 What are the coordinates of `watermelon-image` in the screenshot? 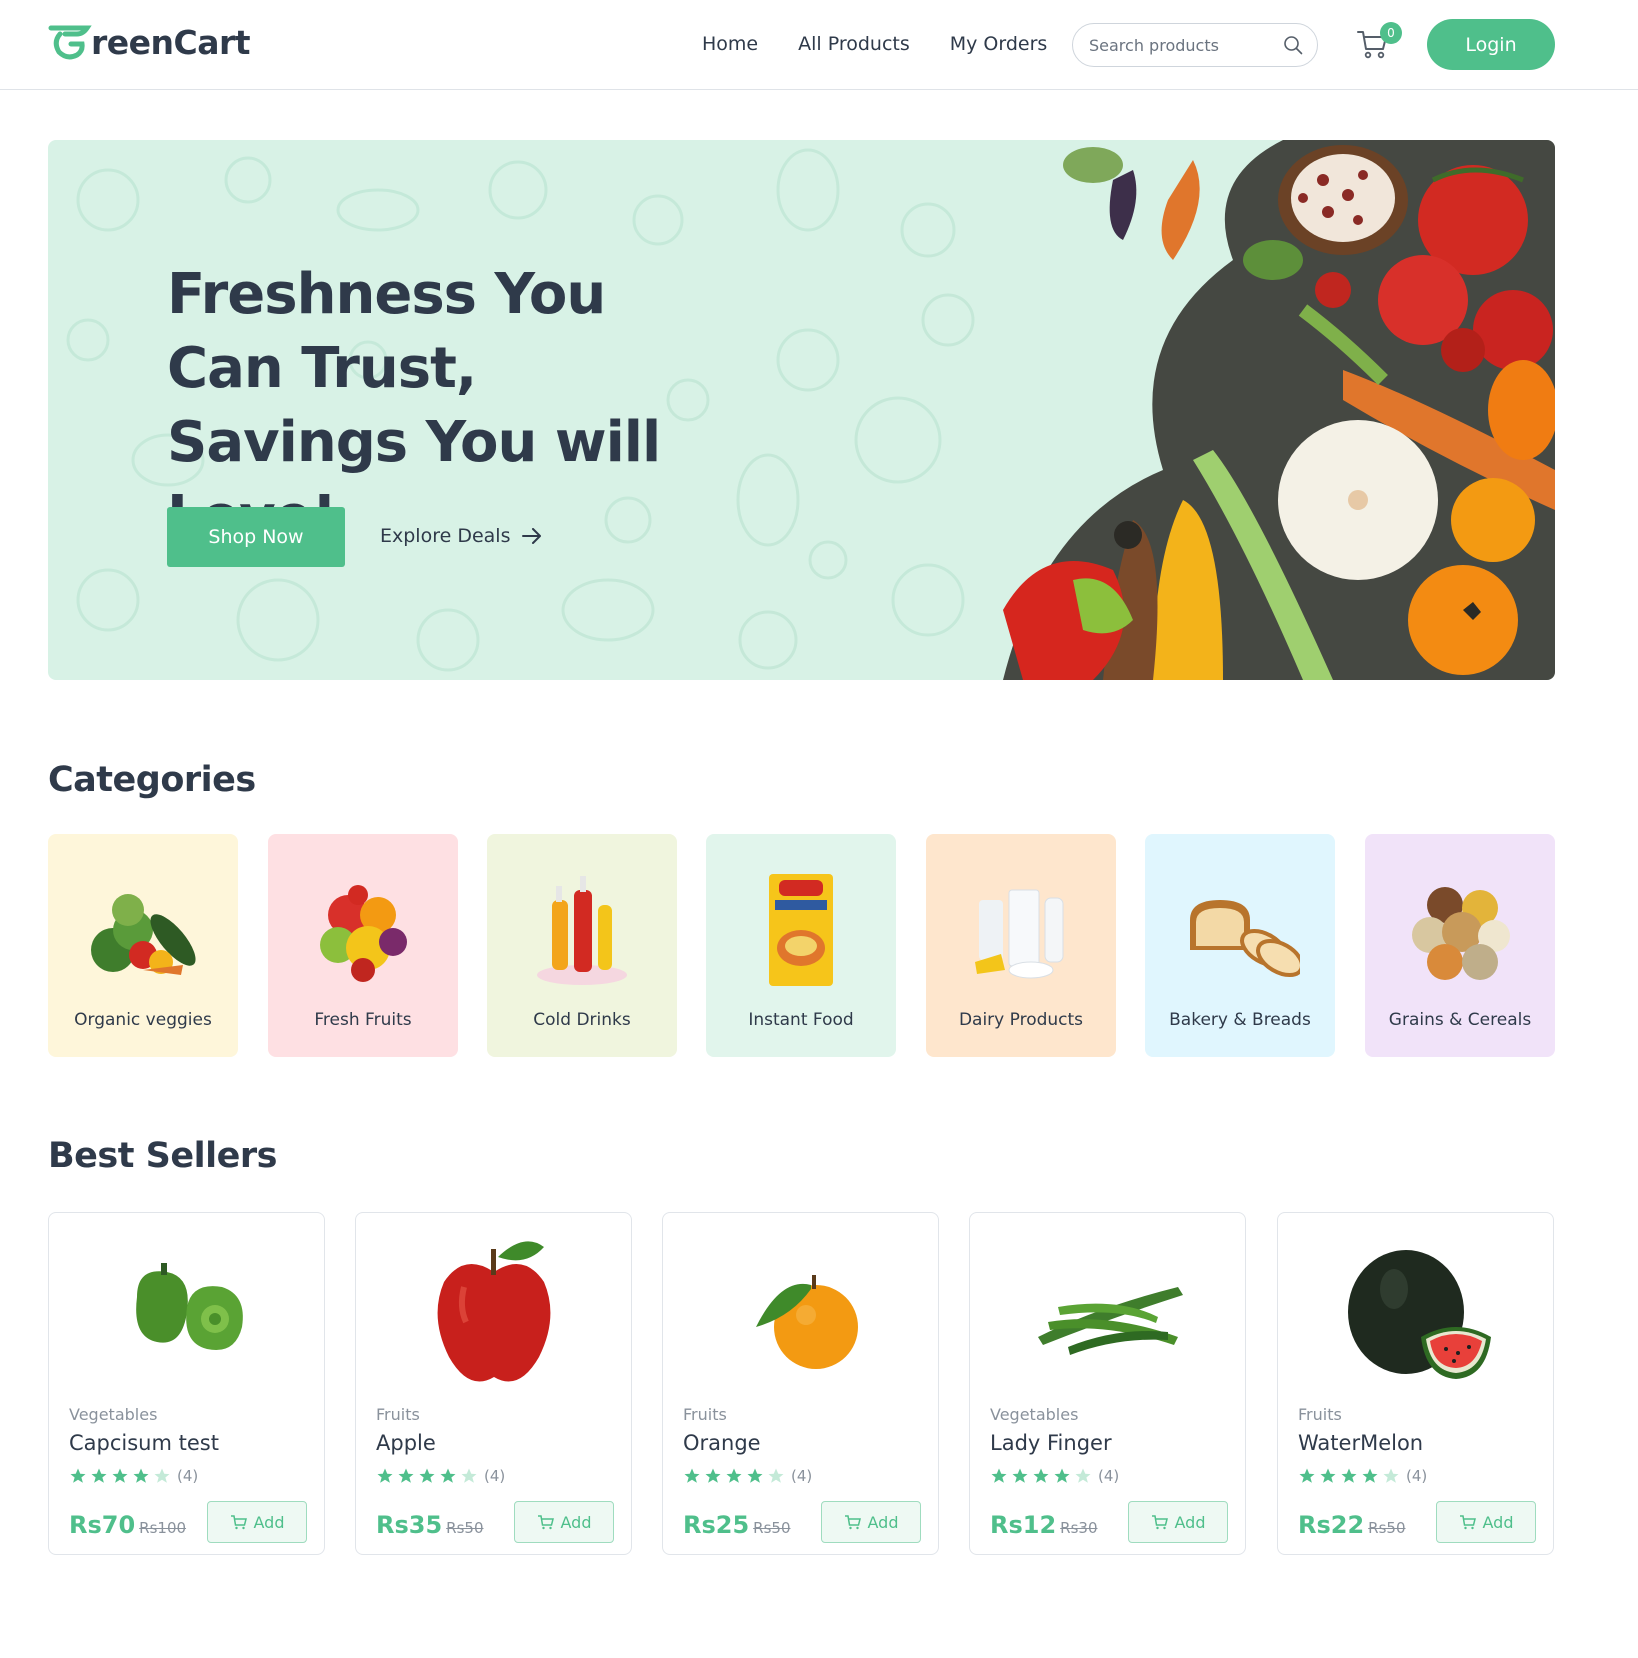 It's located at (1419, 1314).